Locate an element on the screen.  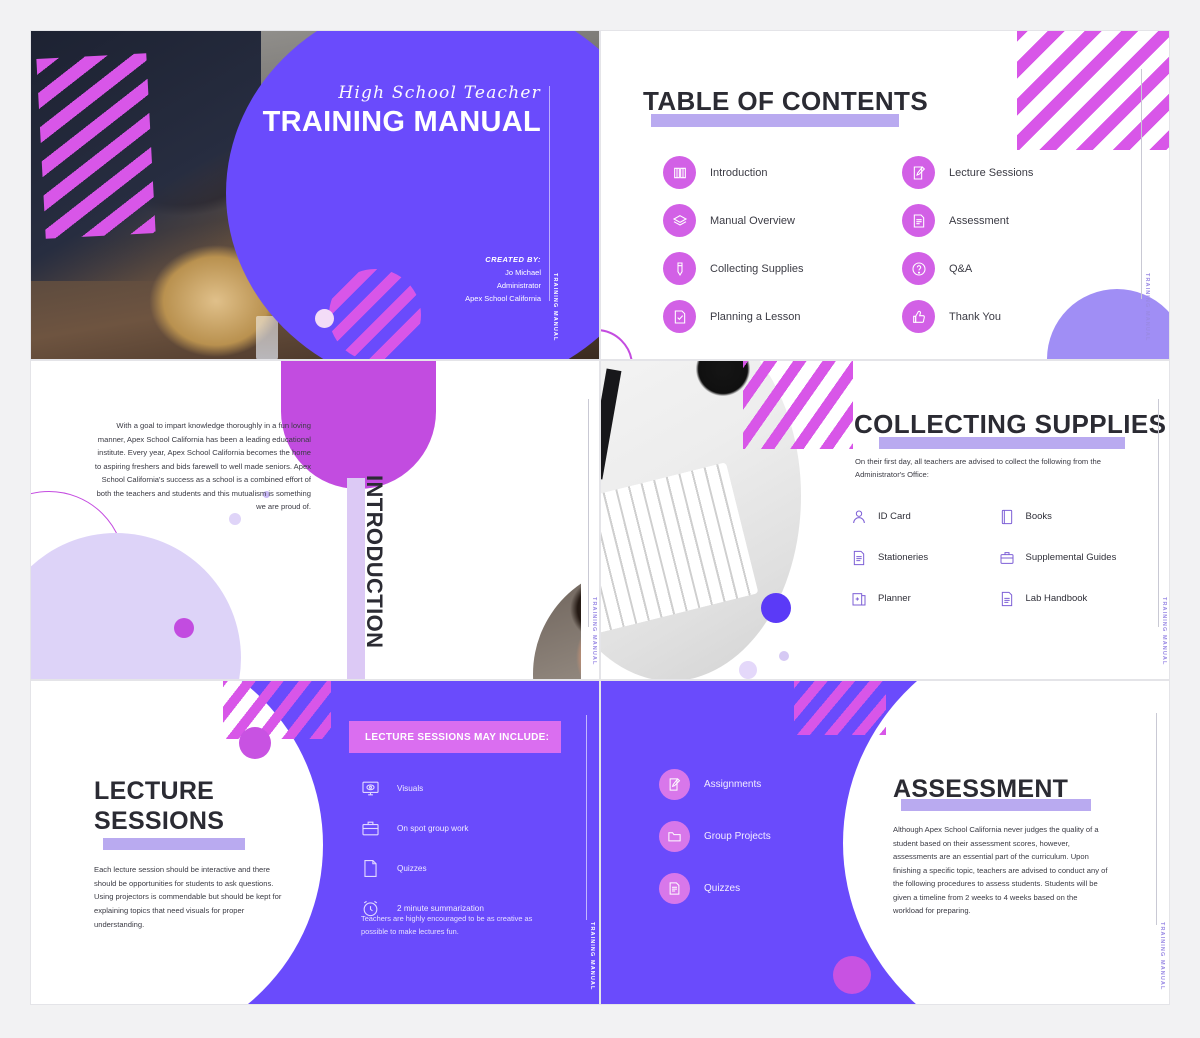
toc-item-manual-overview: Manual Overview is located at coordinates (773, 220).